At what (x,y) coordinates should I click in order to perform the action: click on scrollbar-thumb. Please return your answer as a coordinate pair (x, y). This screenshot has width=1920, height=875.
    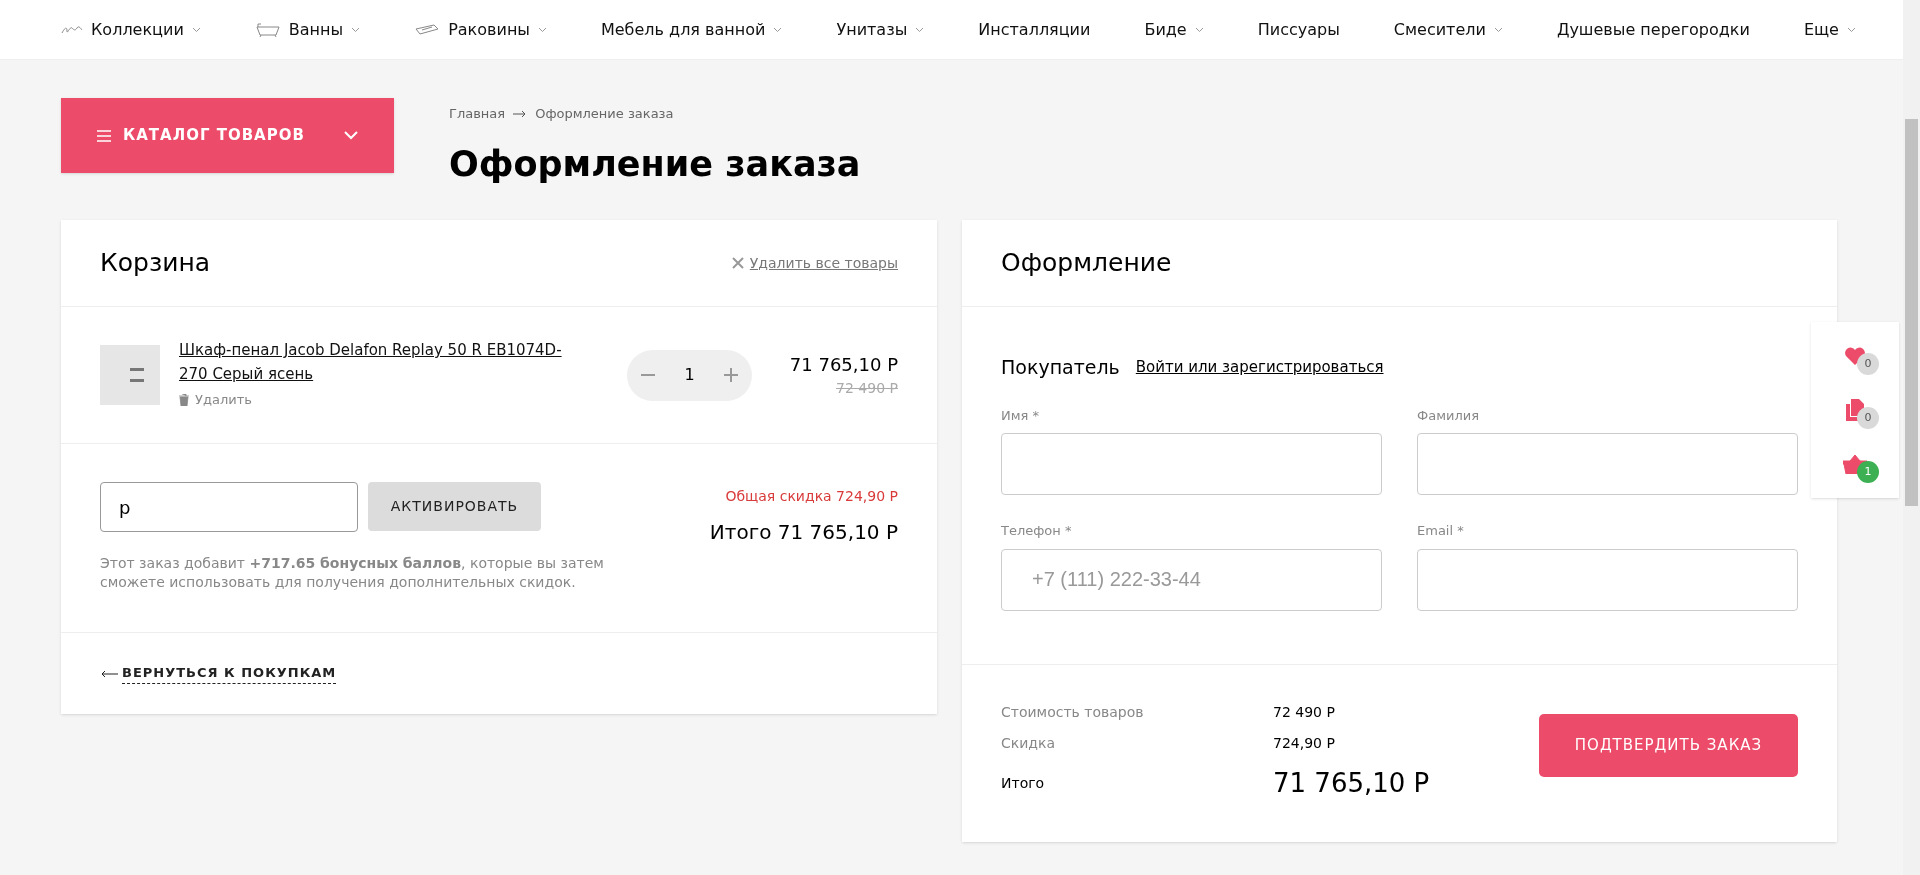
    Looking at the image, I should click on (1911, 312).